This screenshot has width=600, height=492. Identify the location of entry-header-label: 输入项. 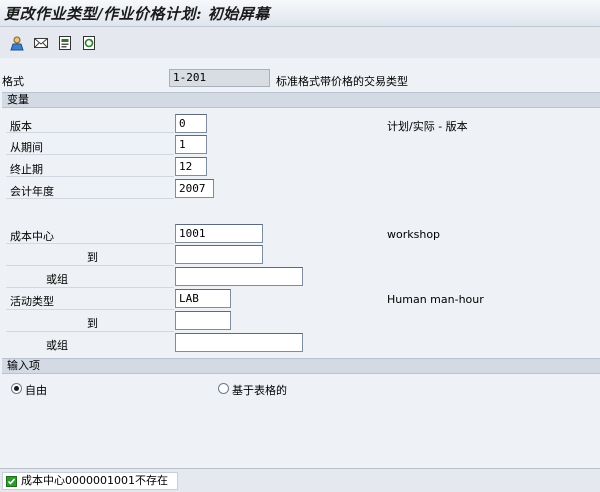
(23, 365).